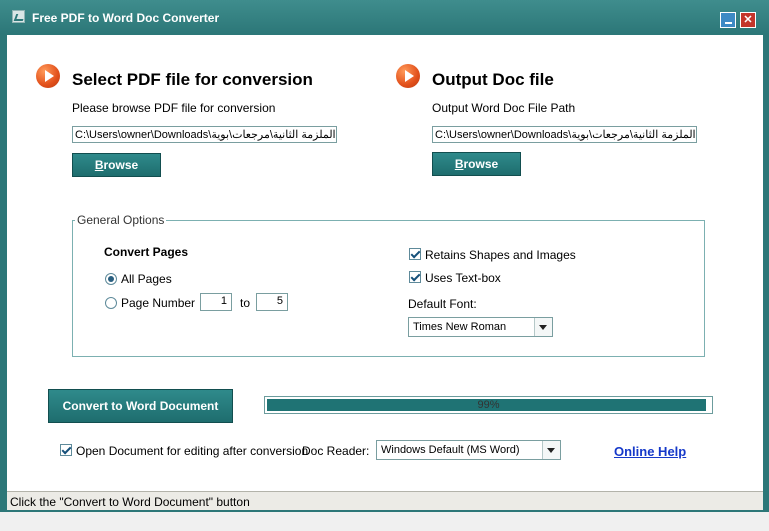  I want to click on browse-doc-accel: B, so click(459, 164).